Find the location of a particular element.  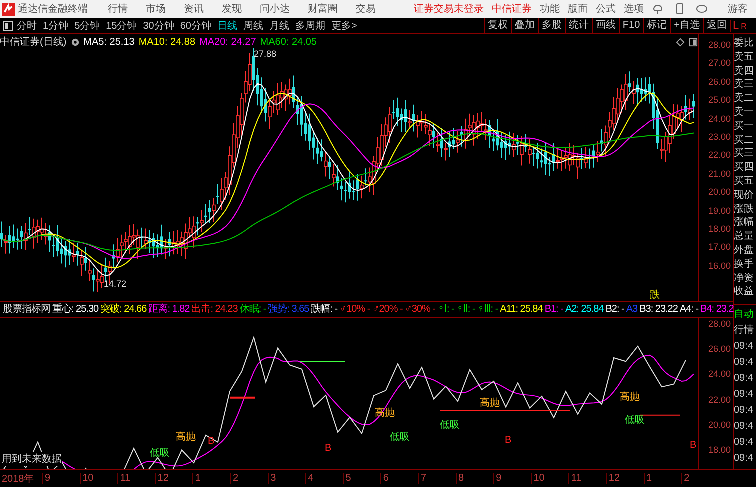

period-tab: 多周期 is located at coordinates (311, 25).